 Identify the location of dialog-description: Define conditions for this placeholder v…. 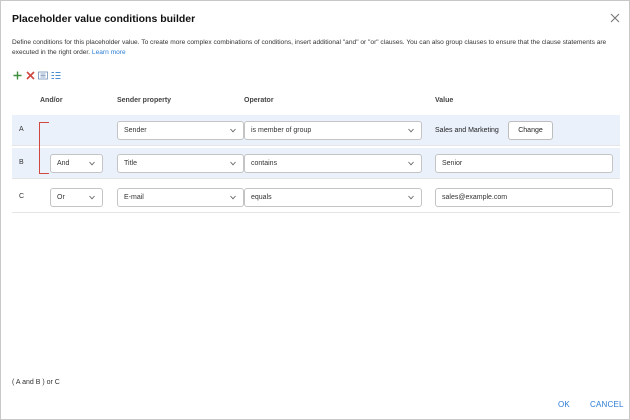
(315, 48).